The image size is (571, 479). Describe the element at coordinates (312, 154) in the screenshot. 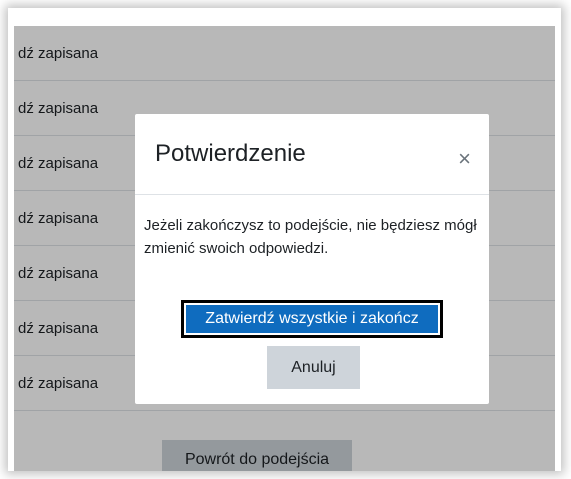

I see `dialog-header: Potwierdzenie ×` at that location.